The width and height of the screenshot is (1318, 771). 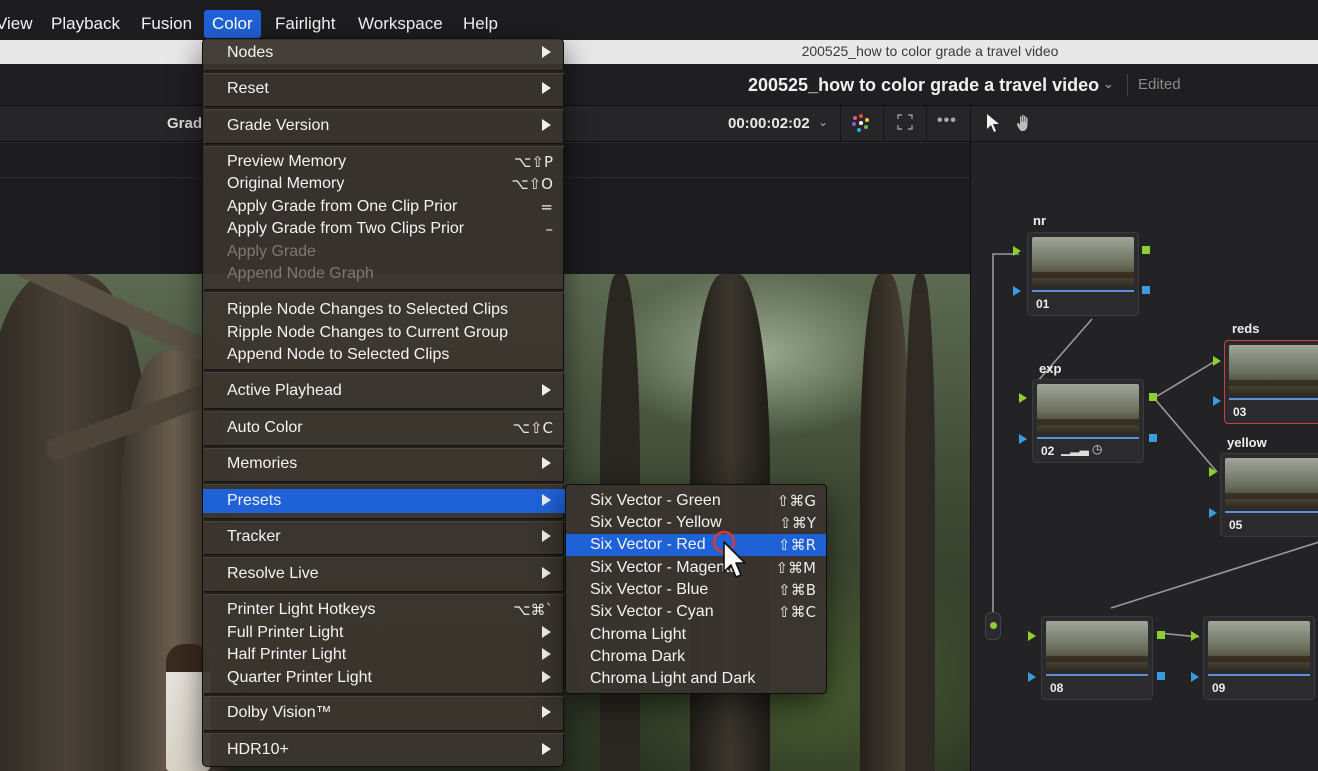 What do you see at coordinates (549, 229) in the screenshot?
I see `menu-shortcut: –` at bounding box center [549, 229].